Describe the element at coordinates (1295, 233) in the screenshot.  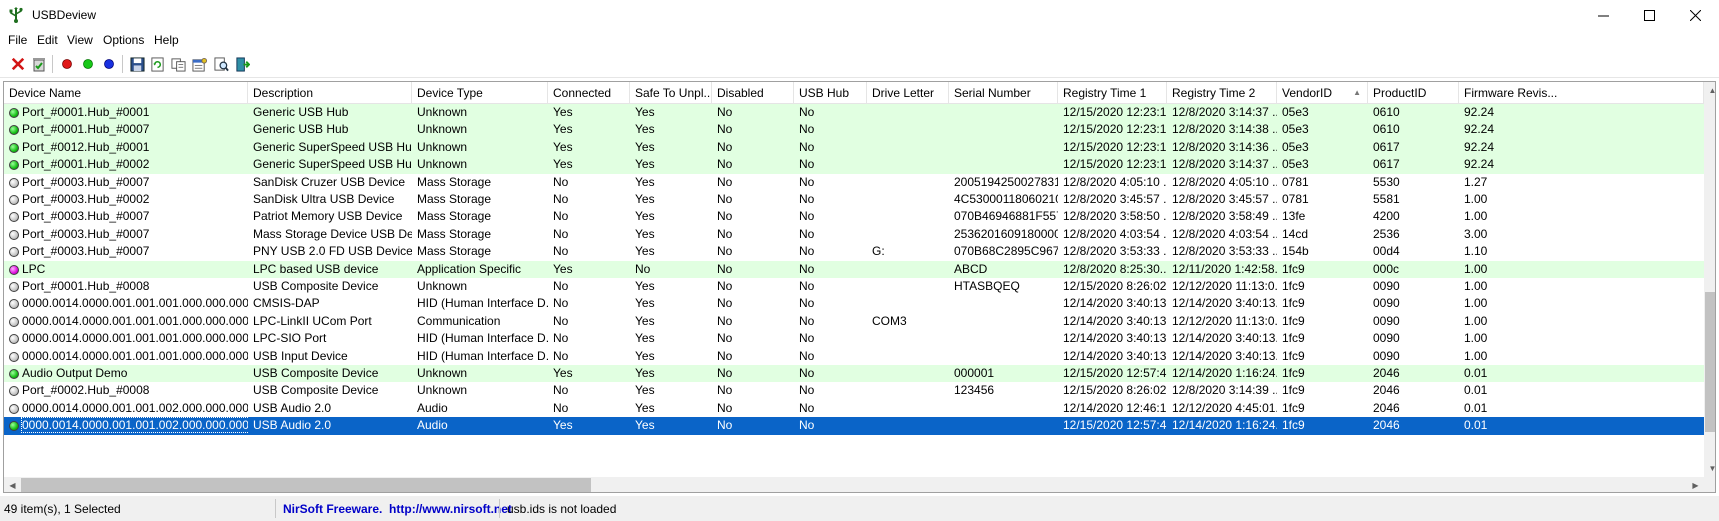
I see `cell-vendor-id: 14cd` at that location.